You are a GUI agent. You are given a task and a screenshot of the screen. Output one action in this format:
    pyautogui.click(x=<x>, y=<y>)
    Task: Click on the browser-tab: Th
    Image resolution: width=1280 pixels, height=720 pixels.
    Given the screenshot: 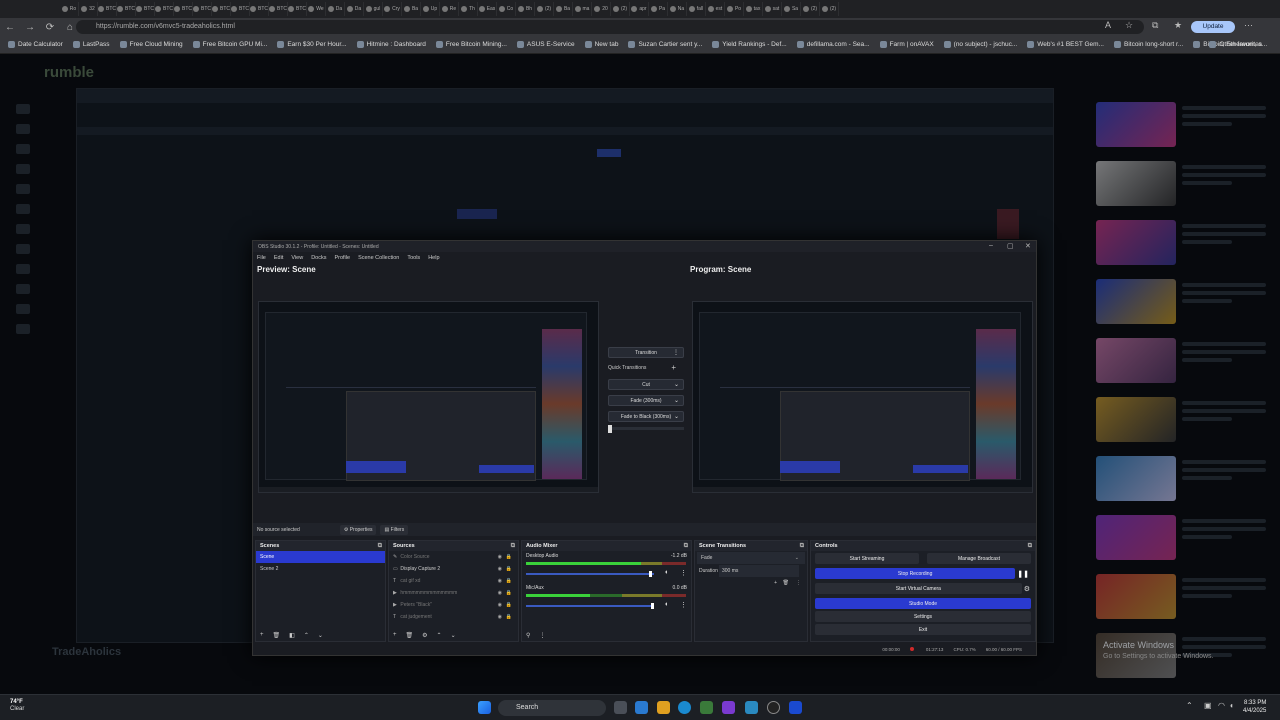 What is the action you would take?
    pyautogui.click(x=468, y=9)
    